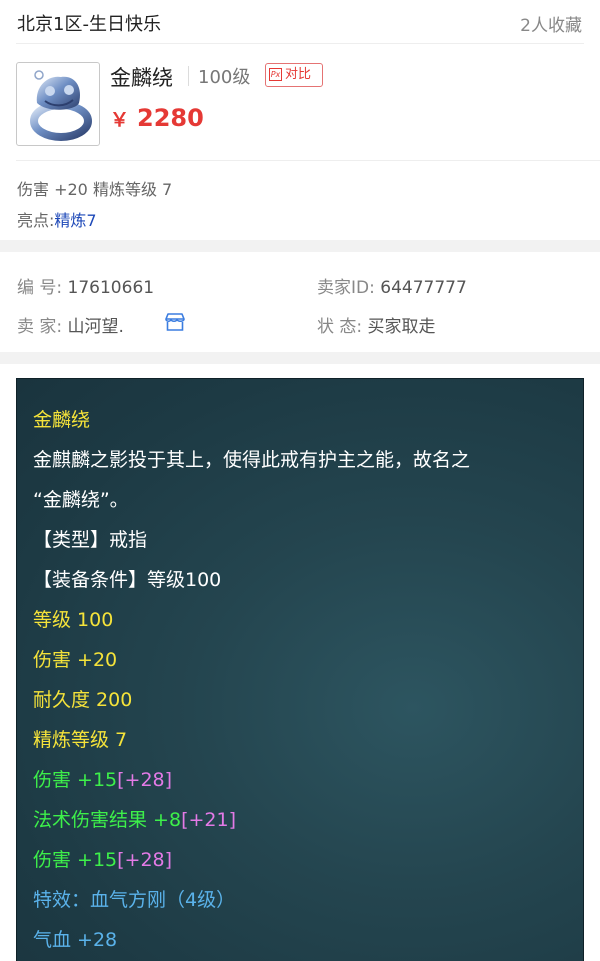 This screenshot has width=600, height=961. Describe the element at coordinates (401, 327) in the screenshot. I see `status-value: 买家取走` at that location.